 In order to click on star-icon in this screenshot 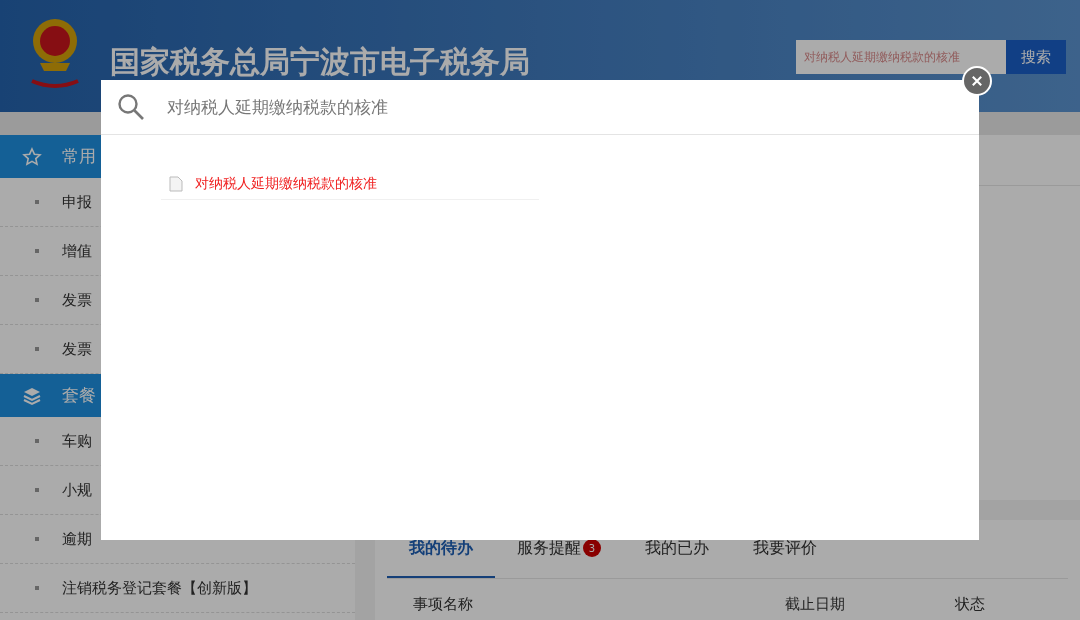, I will do `click(32, 156)`.